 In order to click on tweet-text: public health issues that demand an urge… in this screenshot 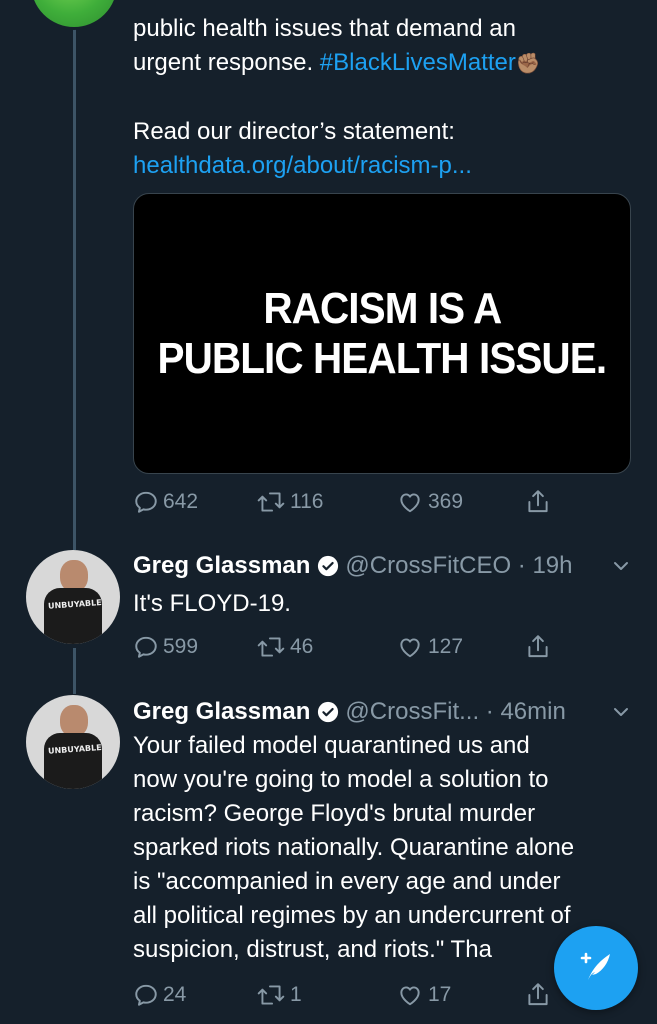, I will do `click(388, 97)`.